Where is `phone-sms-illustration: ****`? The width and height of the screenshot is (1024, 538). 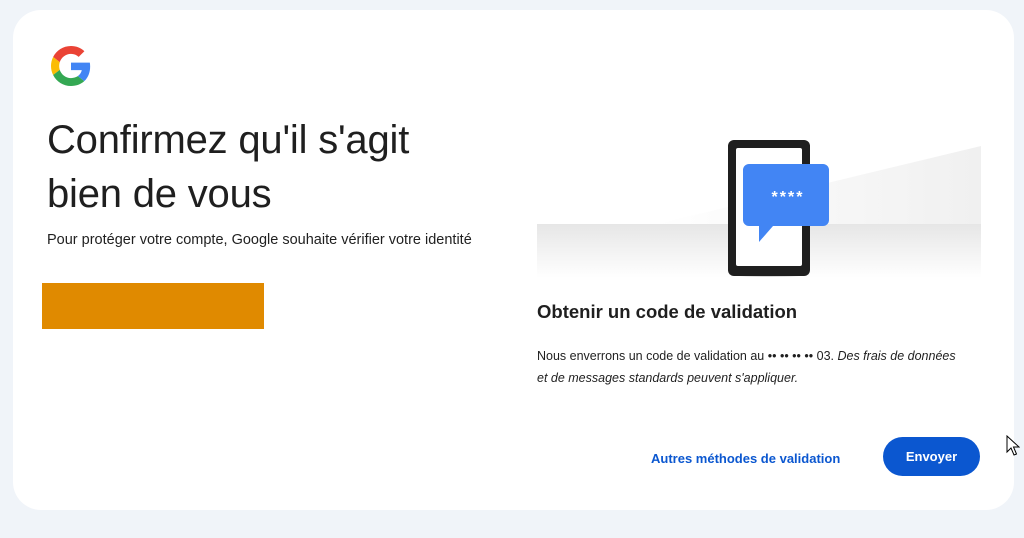 phone-sms-illustration: **** is located at coordinates (759, 203).